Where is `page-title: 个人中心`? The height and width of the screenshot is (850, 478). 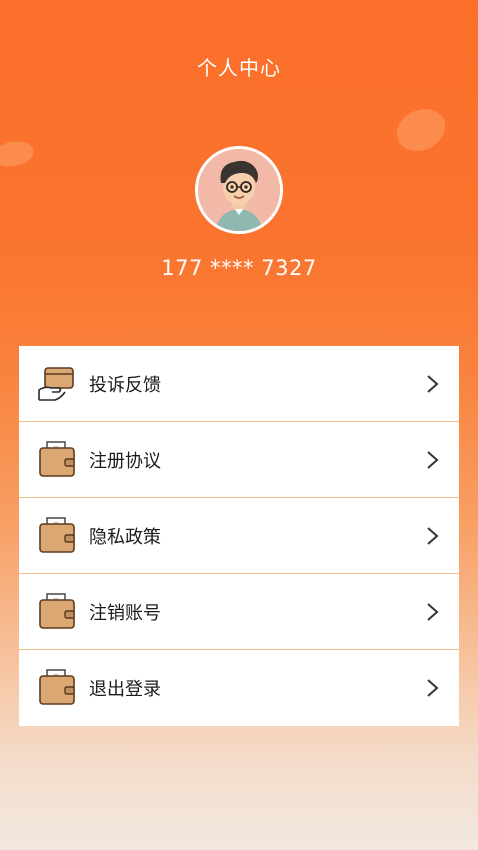
page-title: 个人中心 is located at coordinates (239, 68).